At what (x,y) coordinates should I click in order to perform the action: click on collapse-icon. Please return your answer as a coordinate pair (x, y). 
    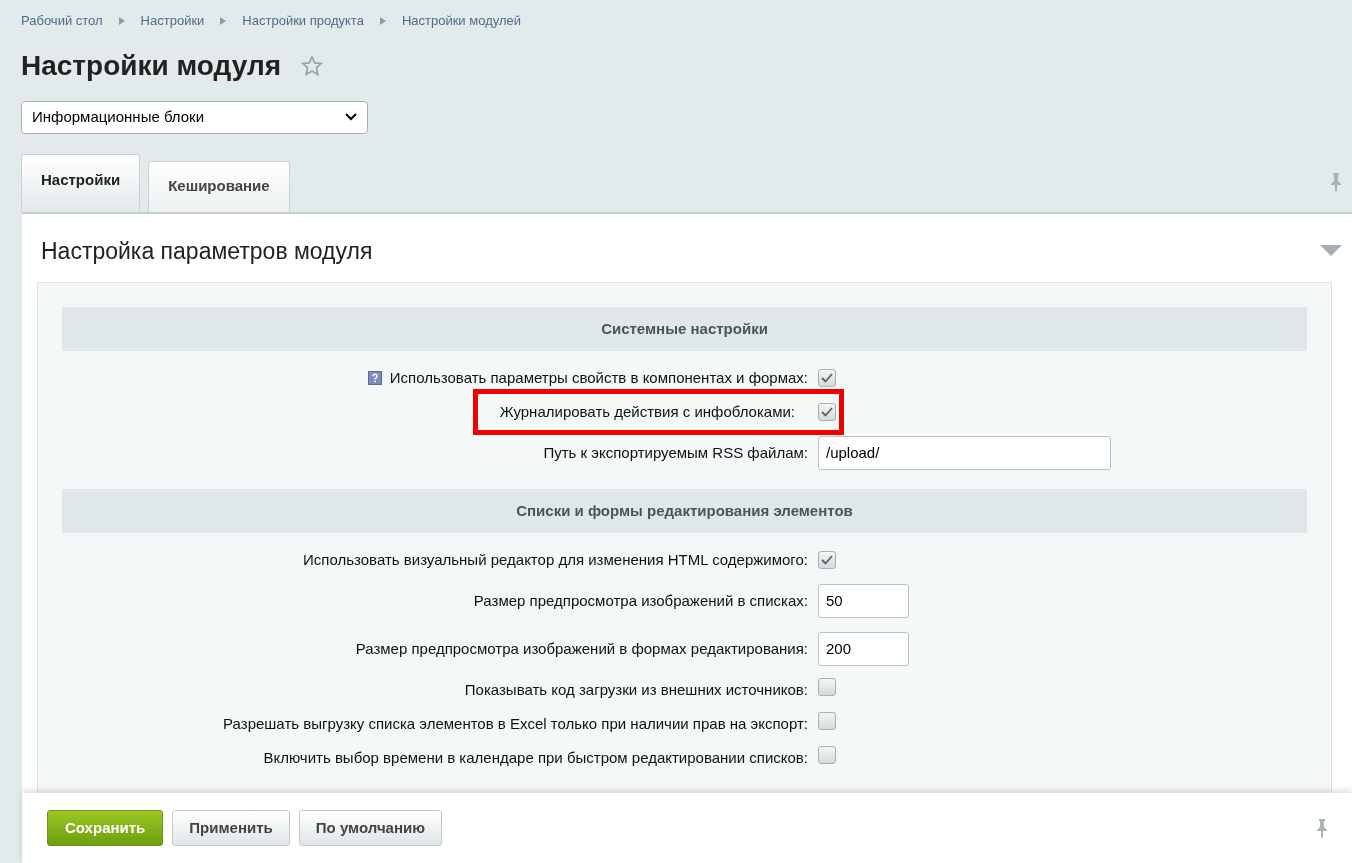
    Looking at the image, I should click on (1331, 250).